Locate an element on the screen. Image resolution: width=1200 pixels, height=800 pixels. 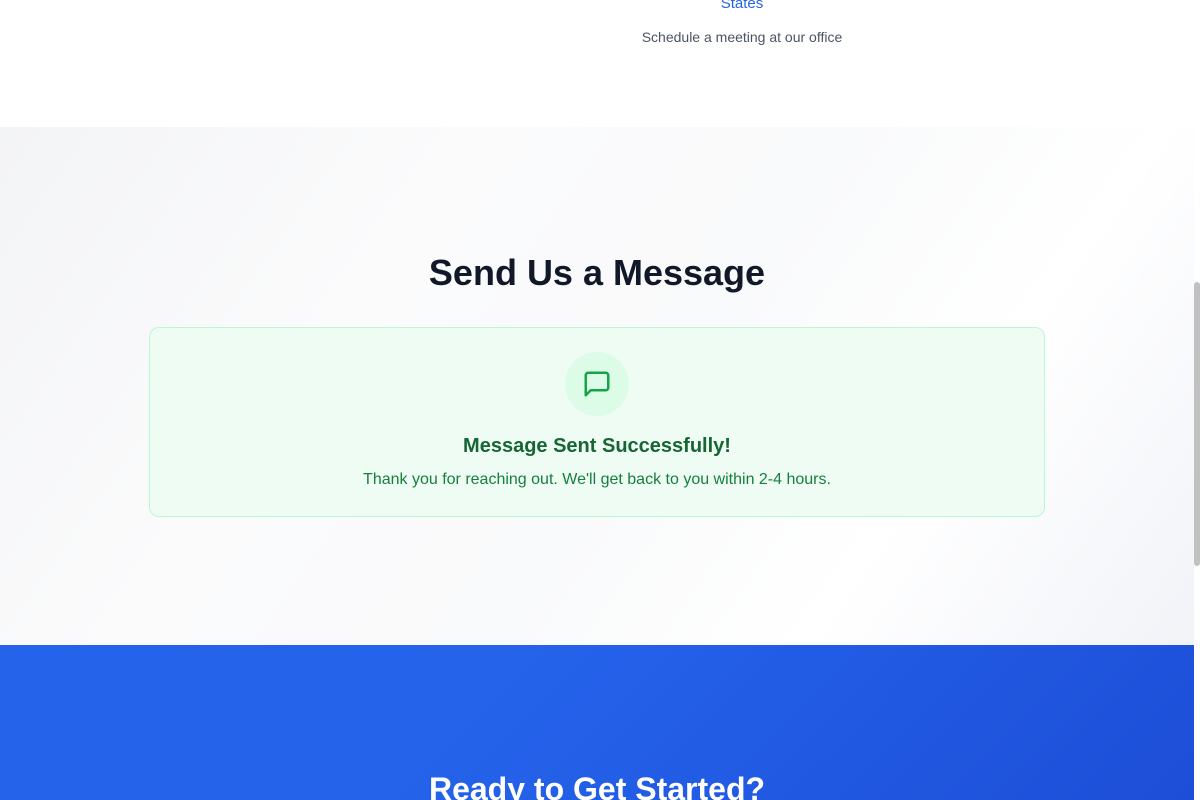
scrollbar-thumb is located at coordinates (1197, 424).